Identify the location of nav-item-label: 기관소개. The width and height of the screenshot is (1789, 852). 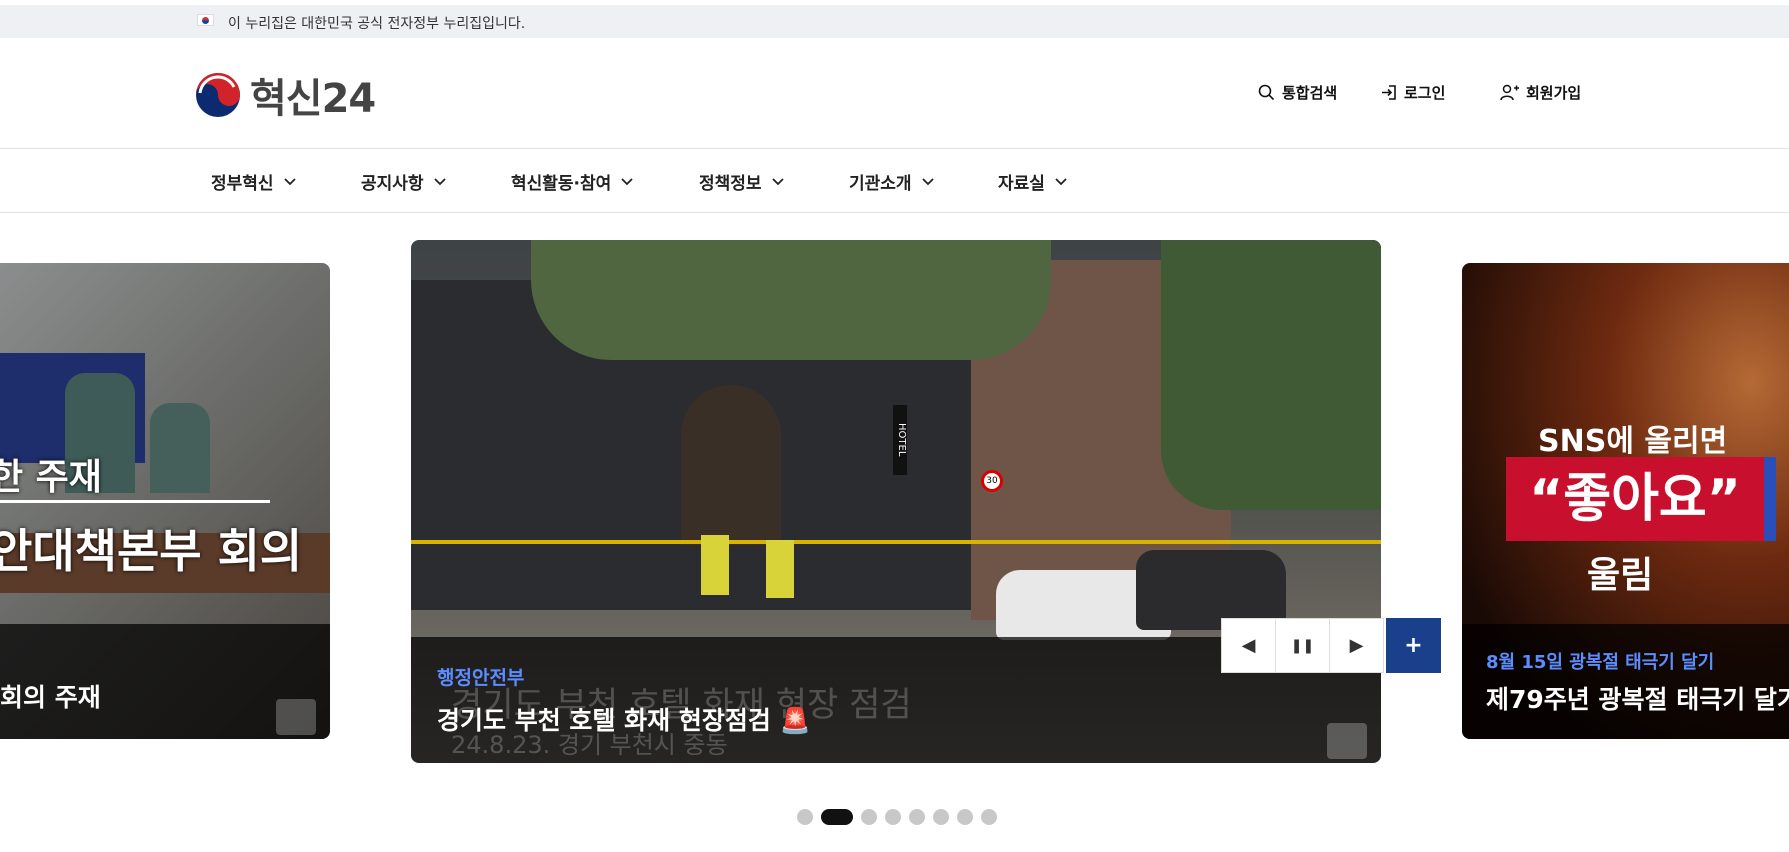
(880, 184).